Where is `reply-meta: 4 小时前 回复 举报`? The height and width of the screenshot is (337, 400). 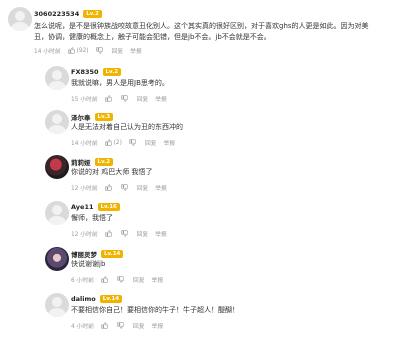
reply-meta: 4 小时前 回复 举报 is located at coordinates (117, 325).